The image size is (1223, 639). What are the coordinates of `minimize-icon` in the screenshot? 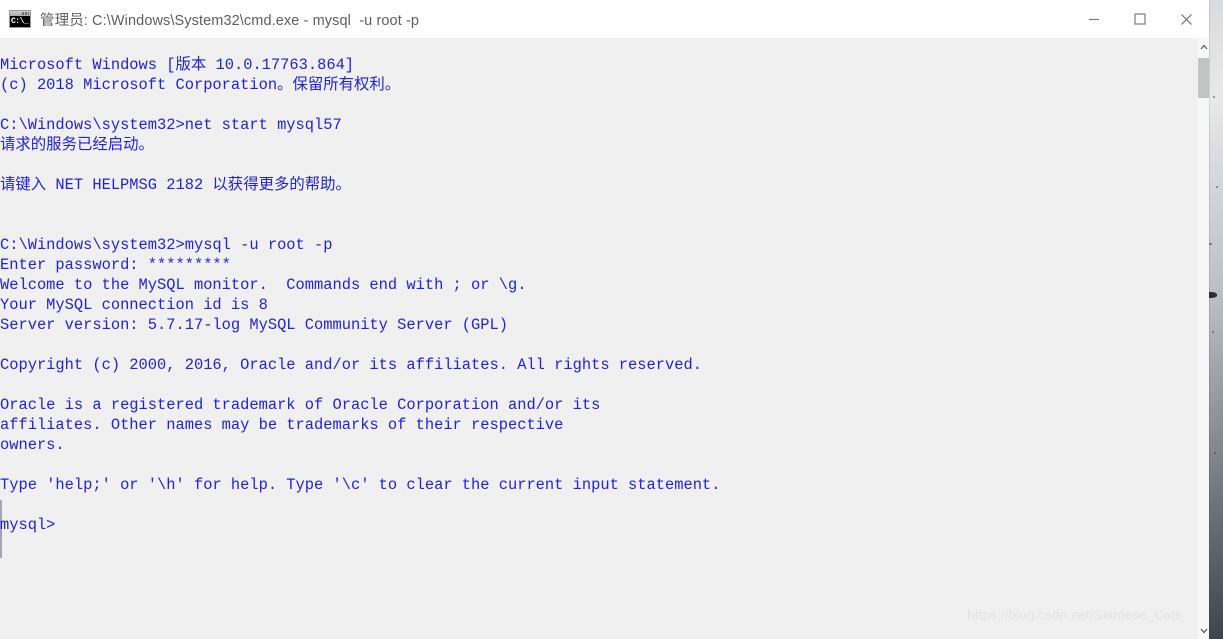 It's located at (1094, 19).